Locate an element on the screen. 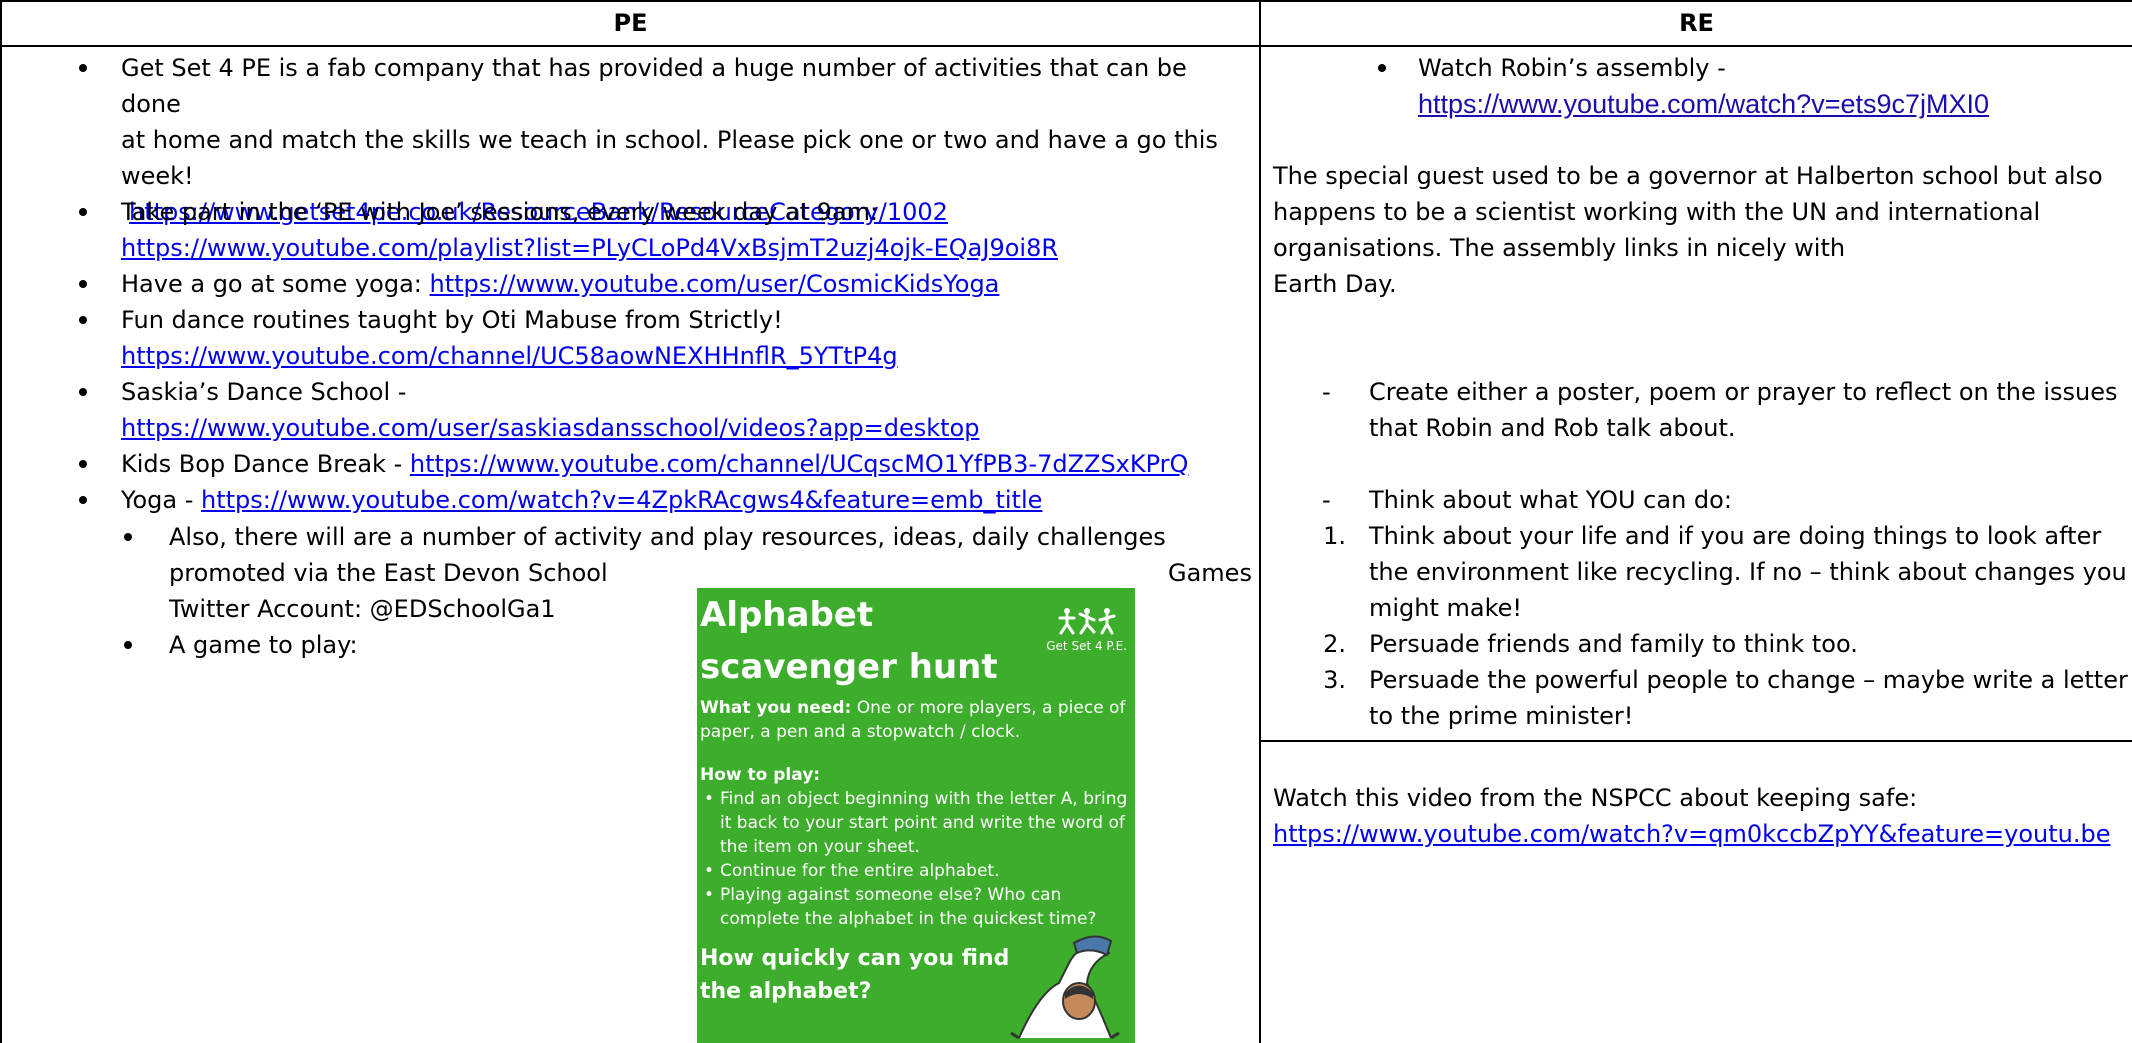  pe-column-header: PE is located at coordinates (630, 23).